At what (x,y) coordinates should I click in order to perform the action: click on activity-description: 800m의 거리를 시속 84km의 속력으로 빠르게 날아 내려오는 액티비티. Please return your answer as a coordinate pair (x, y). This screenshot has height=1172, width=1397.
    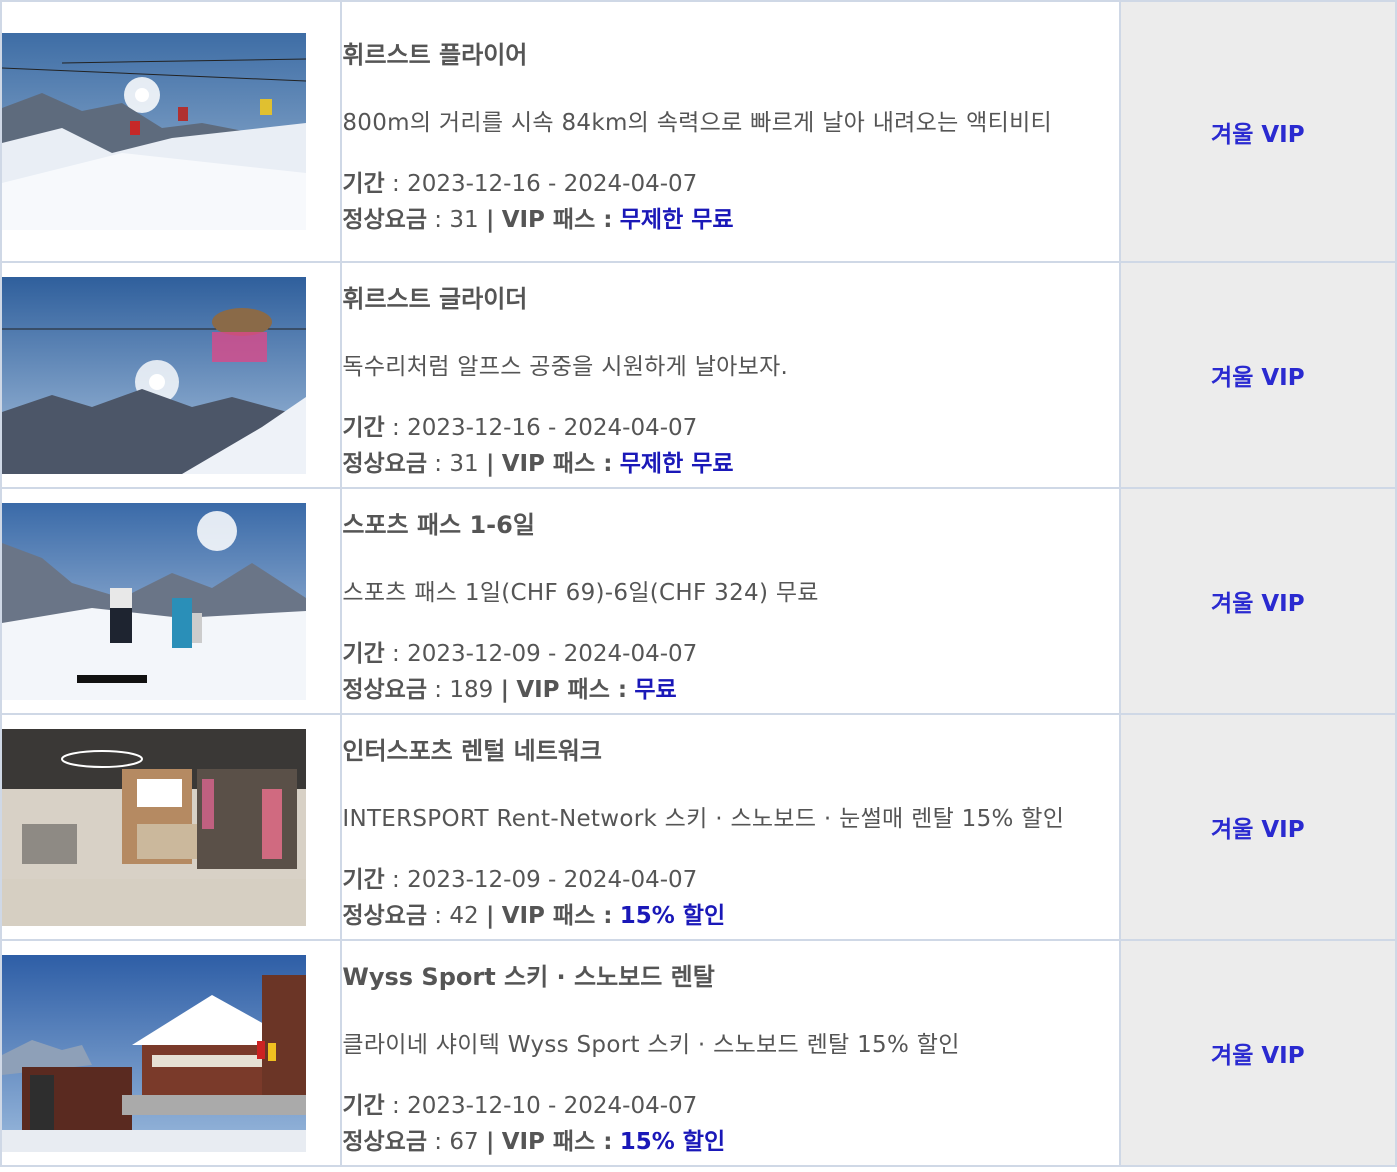
    Looking at the image, I should click on (697, 122).